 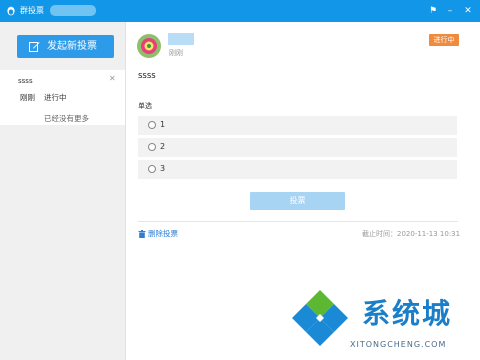 What do you see at coordinates (181, 39) in the screenshot?
I see `username-redacted` at bounding box center [181, 39].